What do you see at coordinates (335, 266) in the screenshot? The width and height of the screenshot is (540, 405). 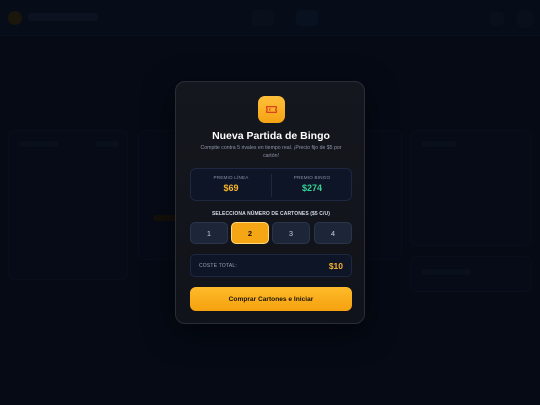 I see `total-cost-value: $10` at bounding box center [335, 266].